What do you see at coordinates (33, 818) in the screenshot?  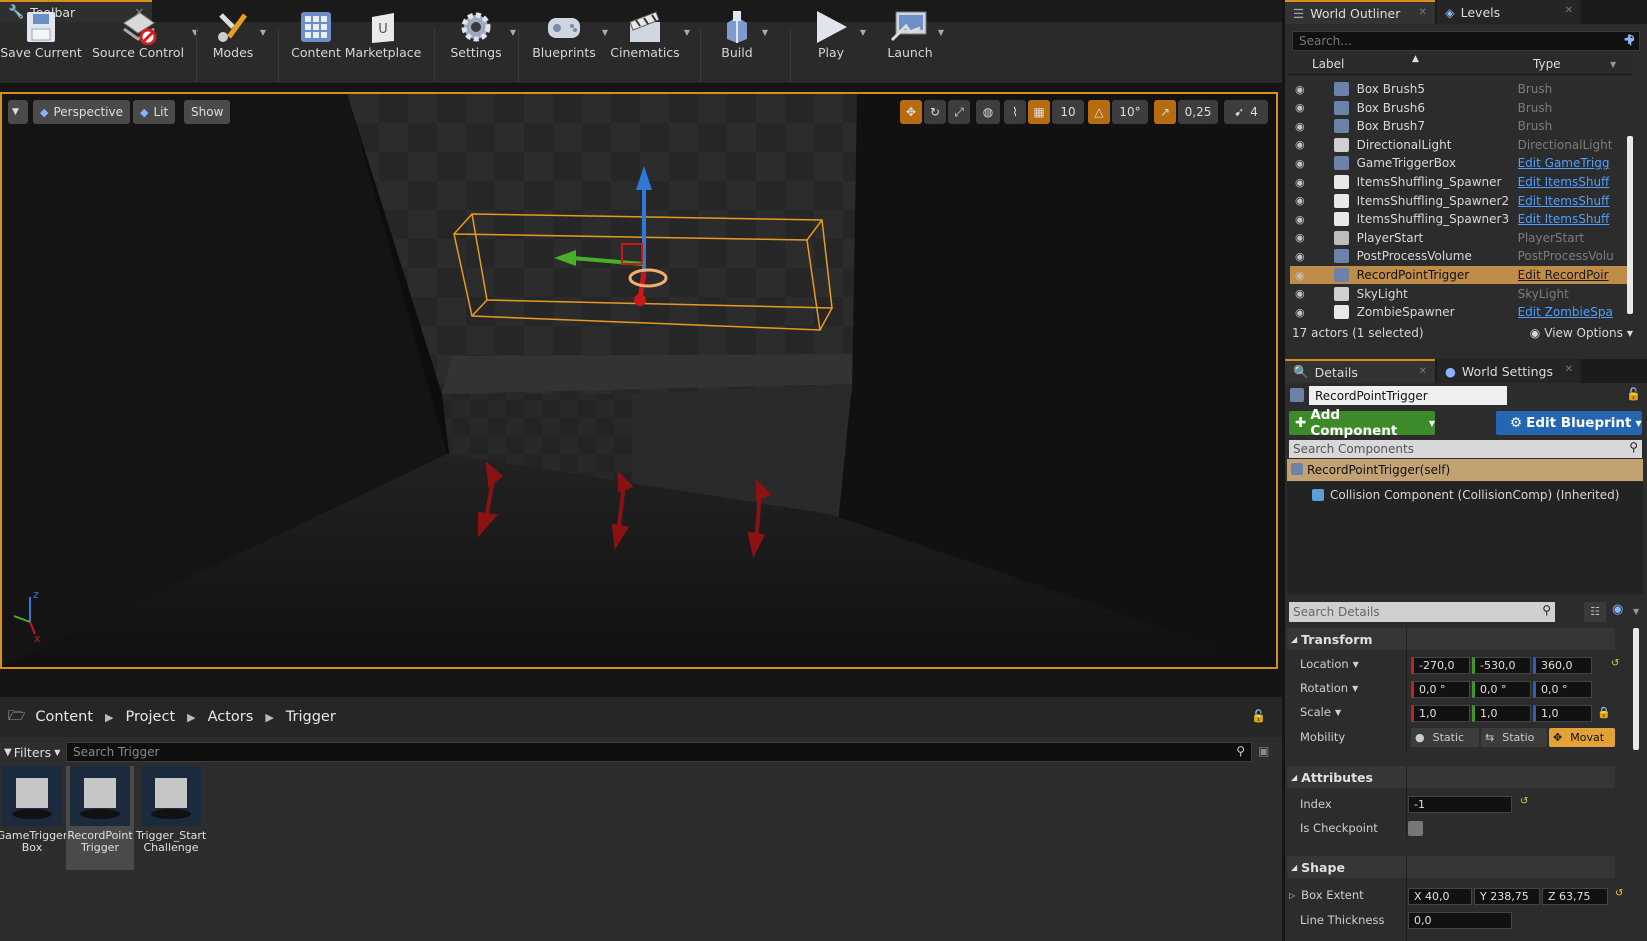 I see `asset-tile: GameTrigger Box` at bounding box center [33, 818].